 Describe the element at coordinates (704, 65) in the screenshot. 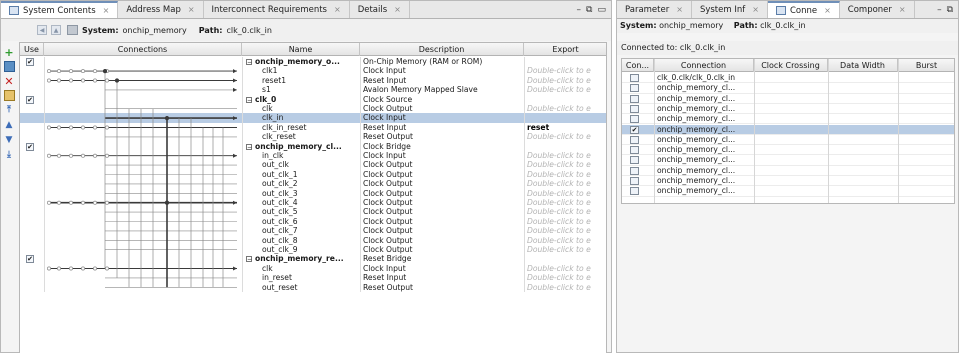

I see `header-connection: Connection` at that location.